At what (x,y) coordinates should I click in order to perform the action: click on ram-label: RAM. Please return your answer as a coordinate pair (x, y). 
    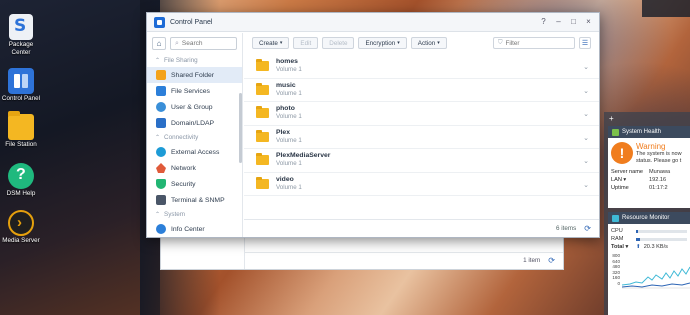
    Looking at the image, I should click on (617, 239).